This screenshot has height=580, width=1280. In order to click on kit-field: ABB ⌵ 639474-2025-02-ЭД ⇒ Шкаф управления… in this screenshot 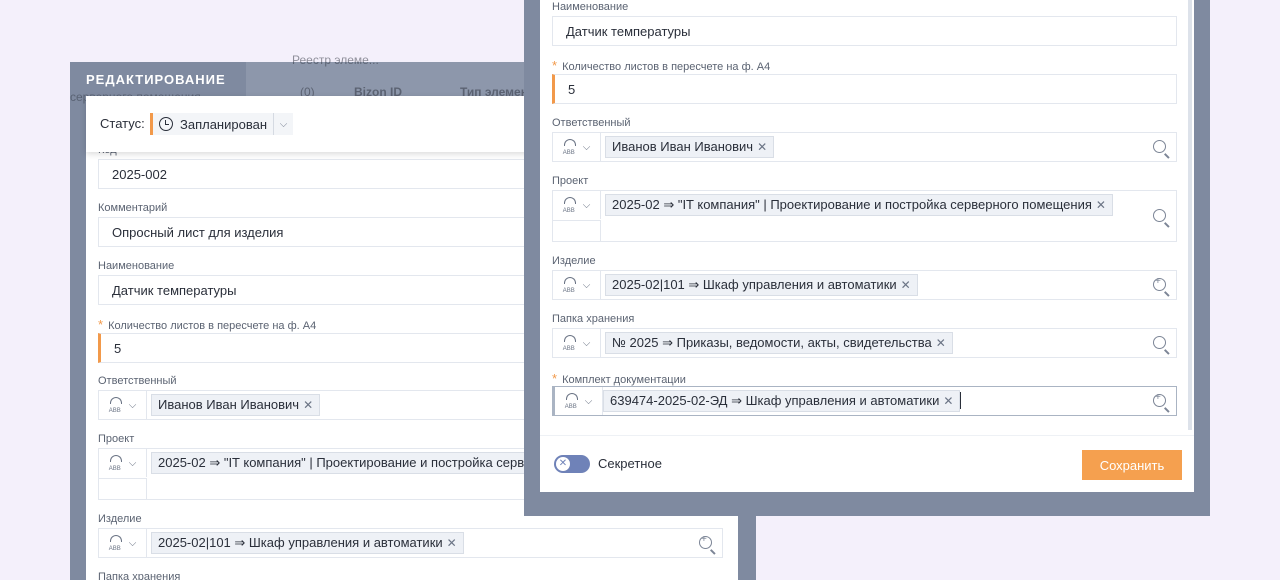, I will do `click(864, 401)`.